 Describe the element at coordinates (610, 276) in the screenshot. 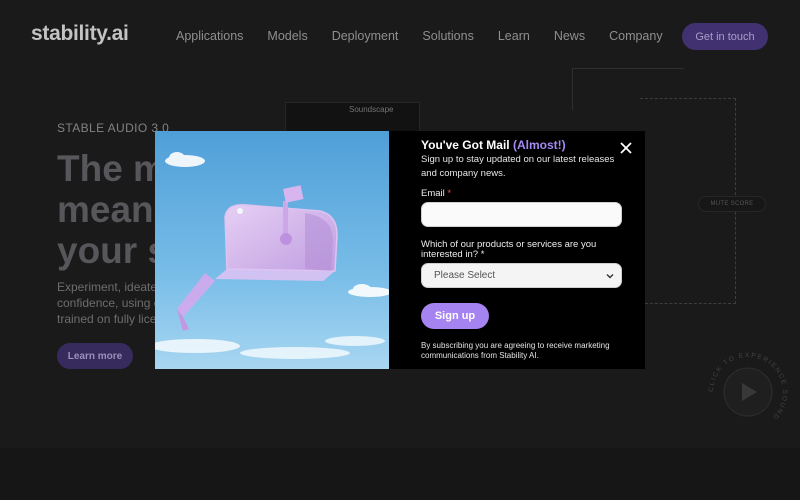

I see `chevron-down-icon` at that location.